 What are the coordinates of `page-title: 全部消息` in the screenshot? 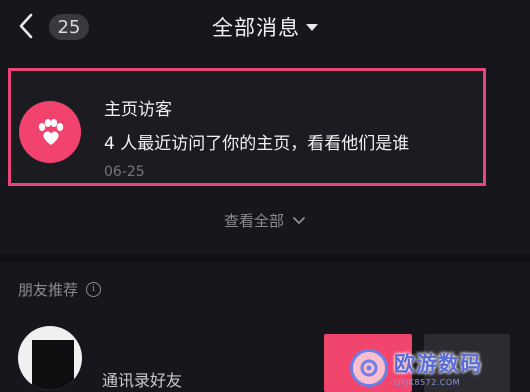 It's located at (256, 28).